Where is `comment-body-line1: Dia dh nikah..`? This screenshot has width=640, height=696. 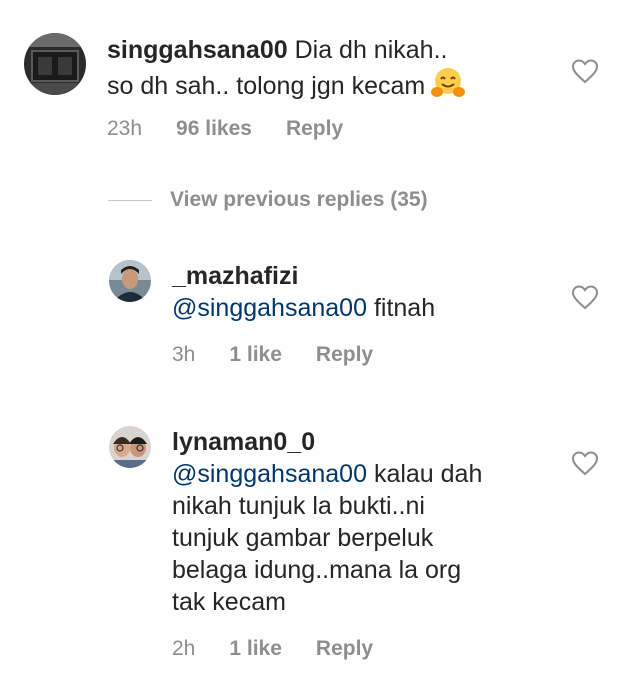 comment-body-line1: Dia dh nikah.. is located at coordinates (371, 50).